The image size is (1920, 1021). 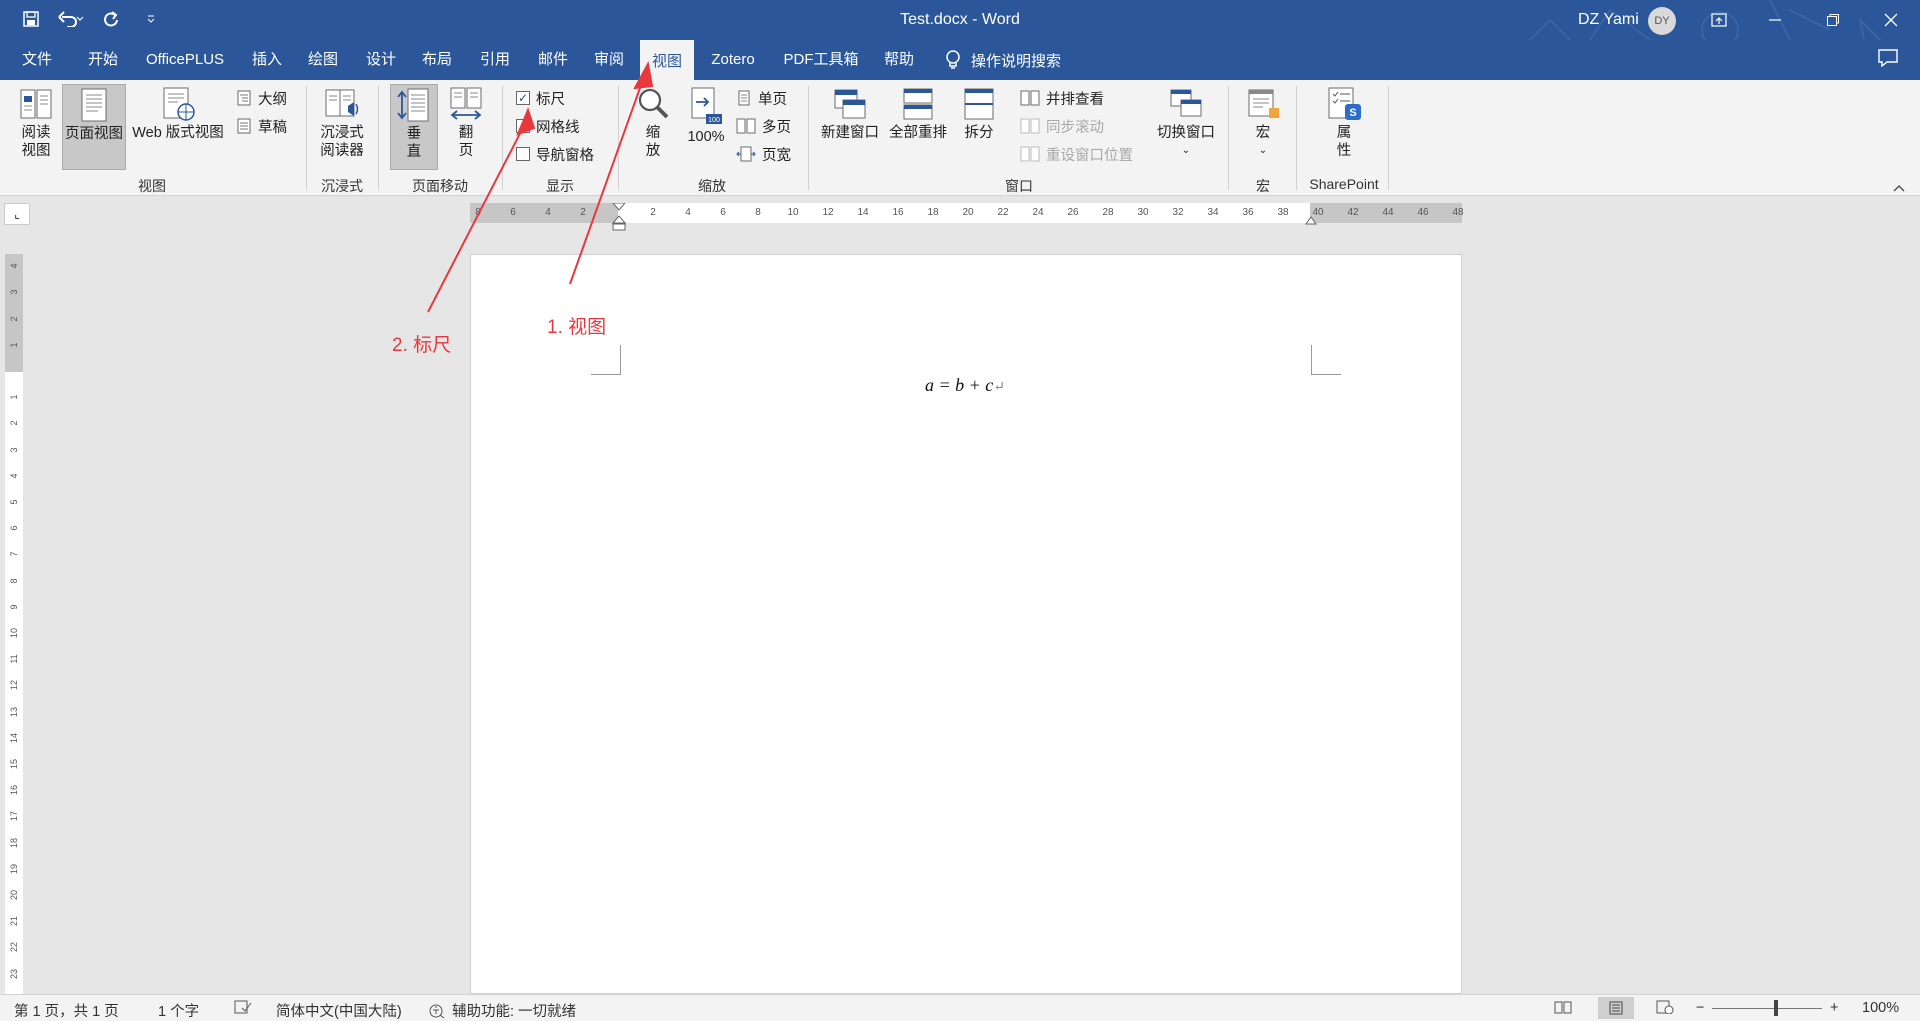 What do you see at coordinates (1143, 212) in the screenshot?
I see `ruler-tick-label: 30` at bounding box center [1143, 212].